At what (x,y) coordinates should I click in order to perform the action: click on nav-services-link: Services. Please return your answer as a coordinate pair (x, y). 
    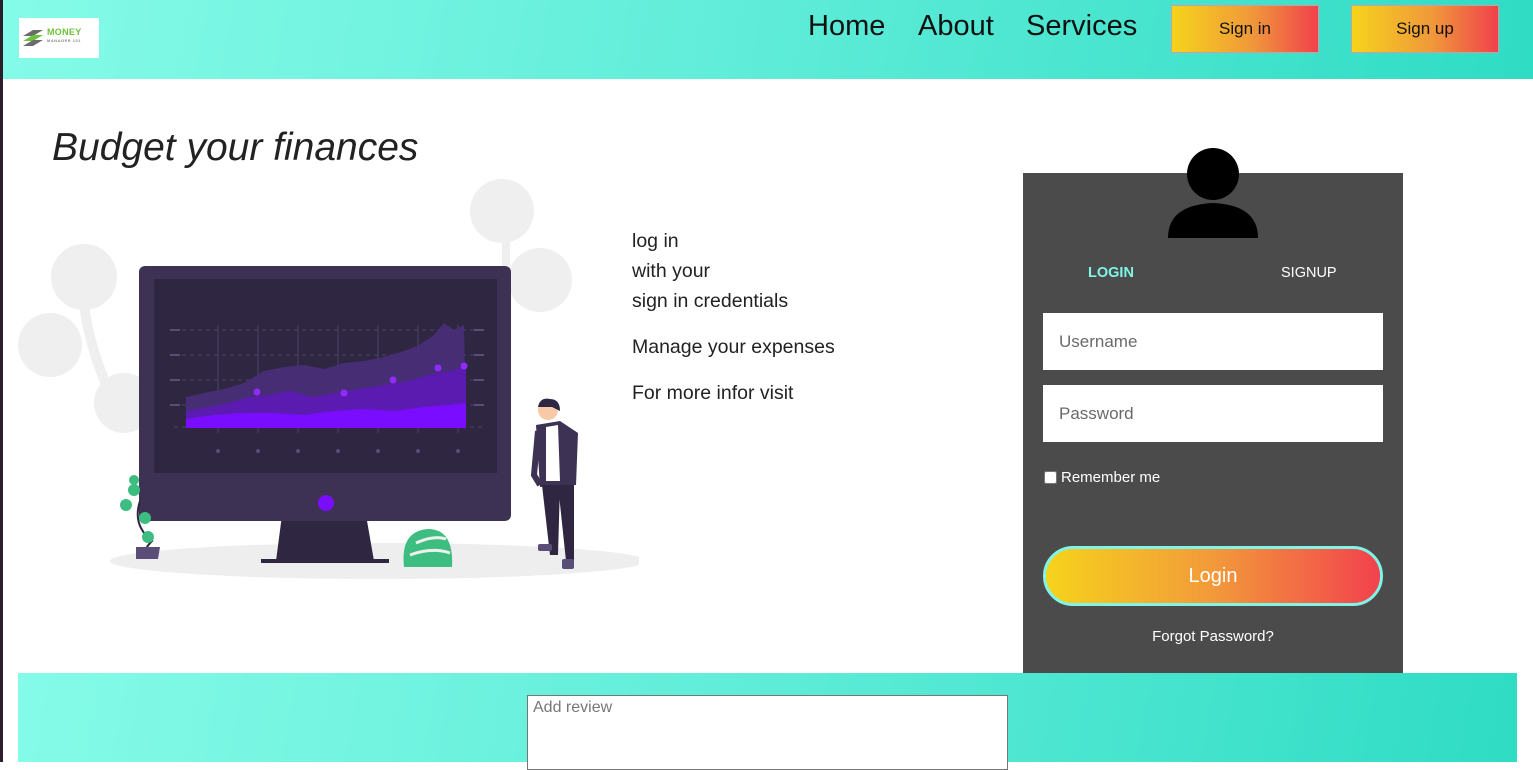
    Looking at the image, I should click on (1081, 26).